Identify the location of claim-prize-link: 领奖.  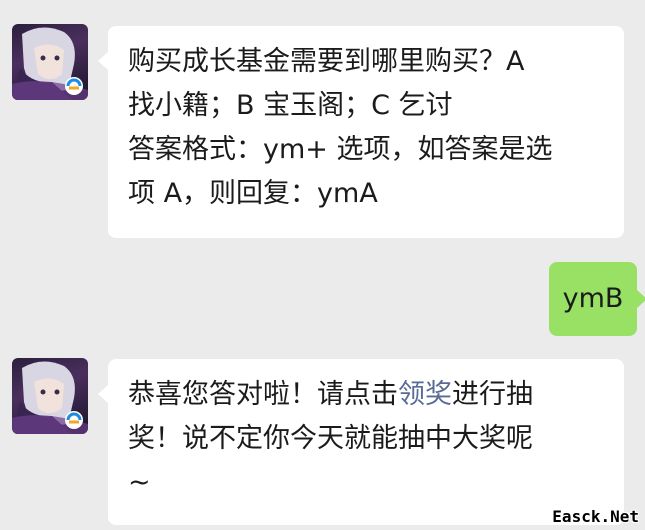
(425, 394).